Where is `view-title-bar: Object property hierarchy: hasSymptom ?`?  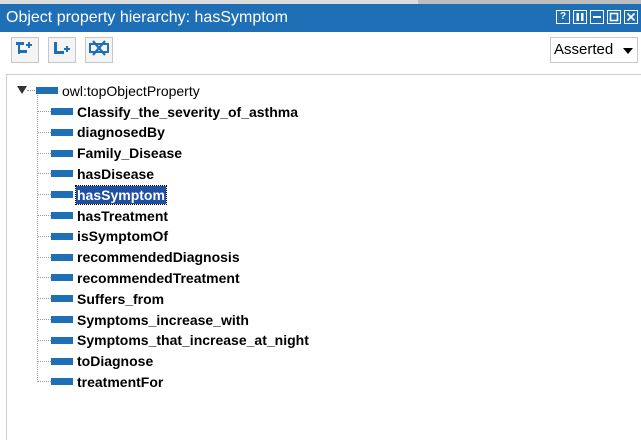
view-title-bar: Object property hierarchy: hasSymptom ? is located at coordinates (320, 18).